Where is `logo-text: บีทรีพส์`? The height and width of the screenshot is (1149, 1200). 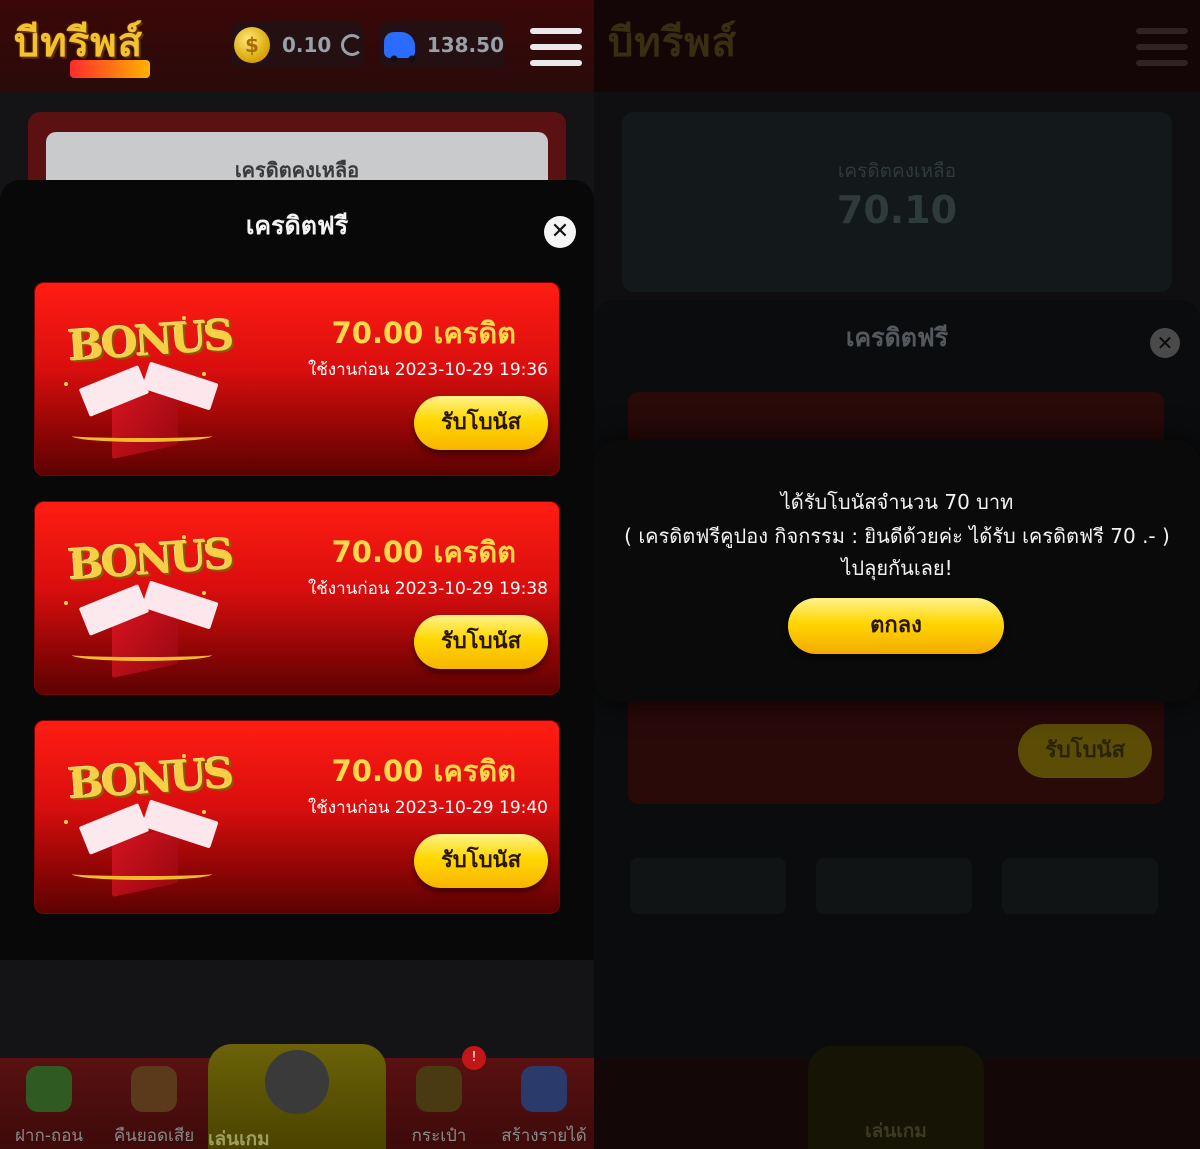 logo-text: บีทรีพส์ is located at coordinates (673, 42).